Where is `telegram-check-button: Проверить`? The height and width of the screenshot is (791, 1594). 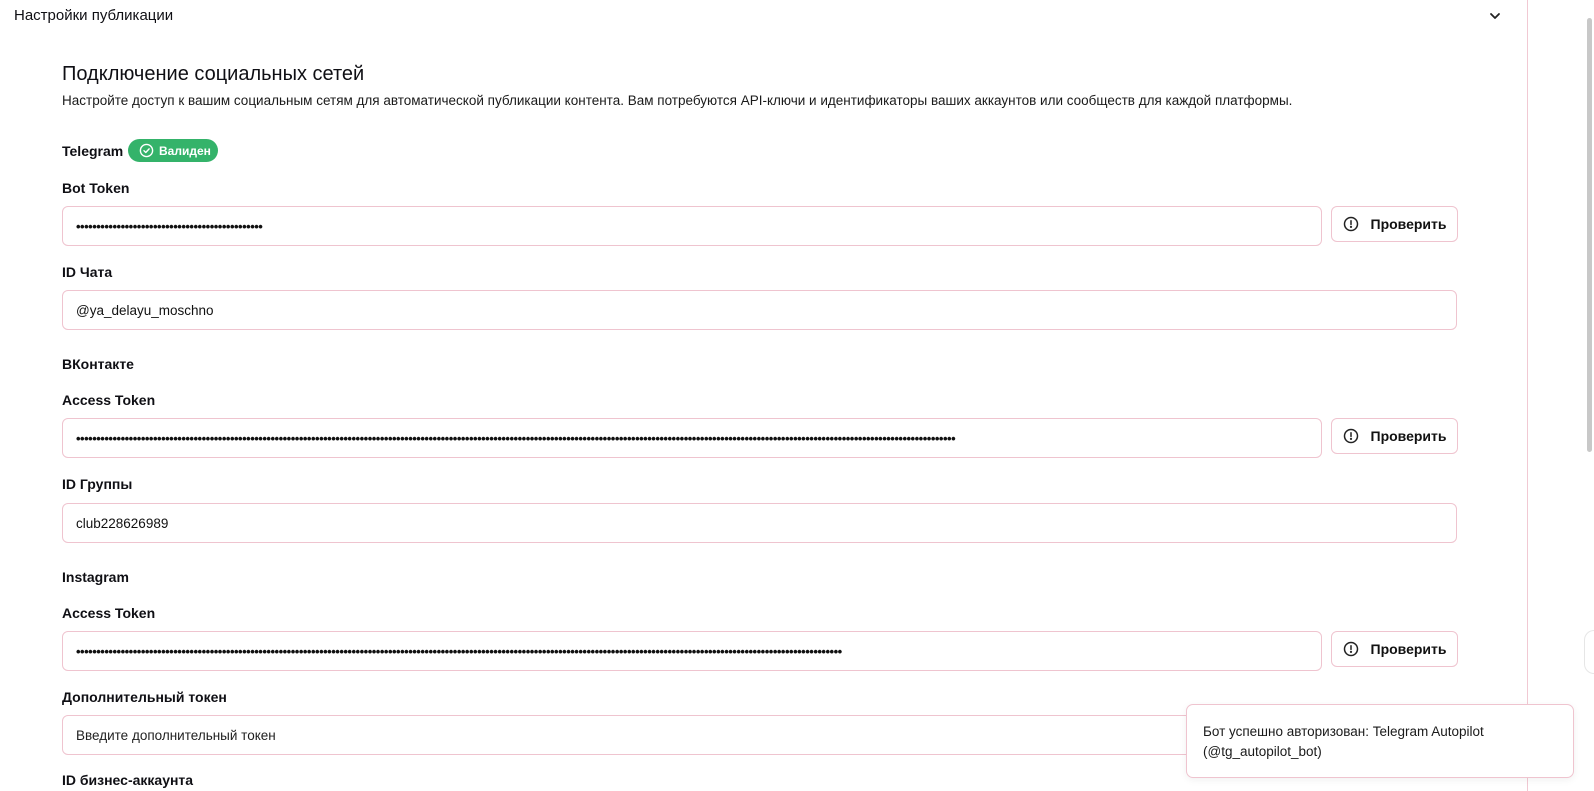 telegram-check-button: Проверить is located at coordinates (1394, 224).